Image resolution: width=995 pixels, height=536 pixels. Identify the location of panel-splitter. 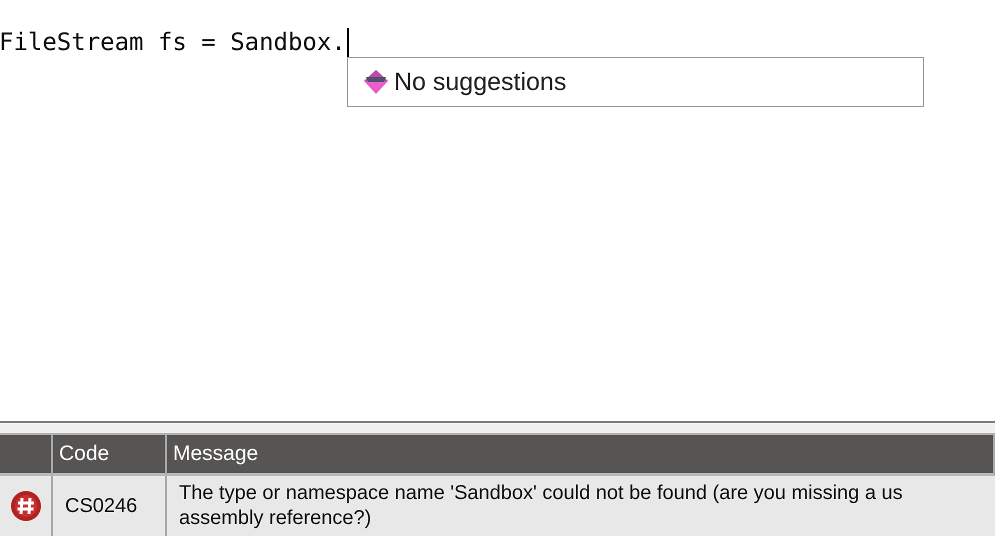
(497, 428).